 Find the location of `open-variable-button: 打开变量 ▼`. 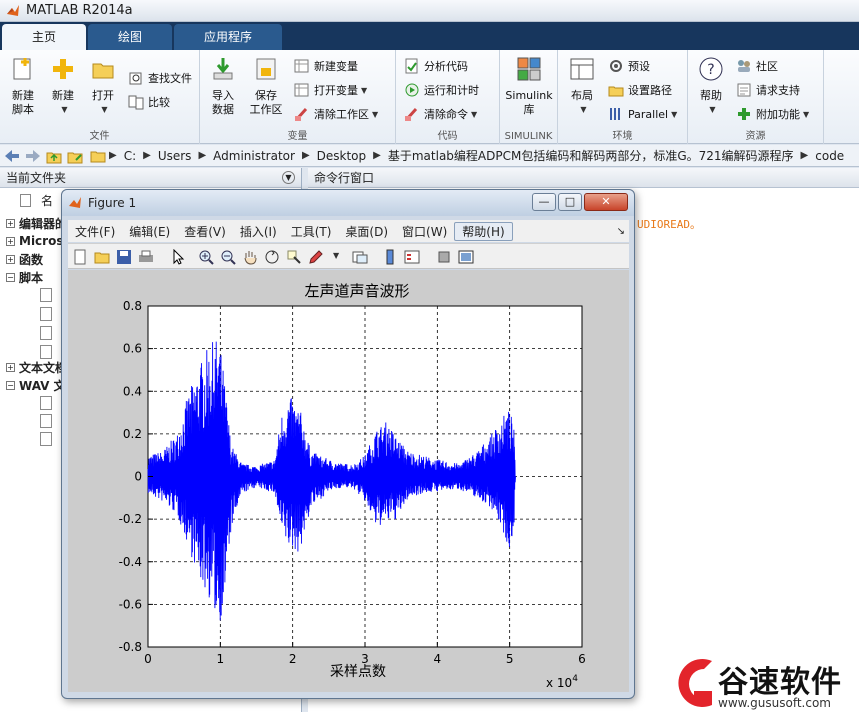

open-variable-button: 打开变量 ▼ is located at coordinates (330, 90).